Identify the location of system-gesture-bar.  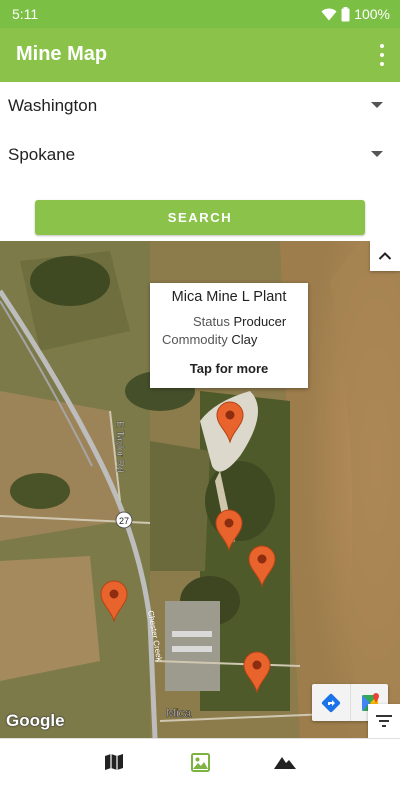
(200, 792).